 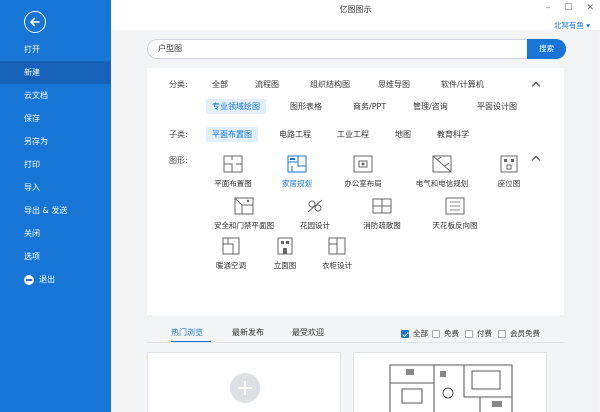 What do you see at coordinates (420, 333) in the screenshot?
I see `filter-label: 全部` at bounding box center [420, 333].